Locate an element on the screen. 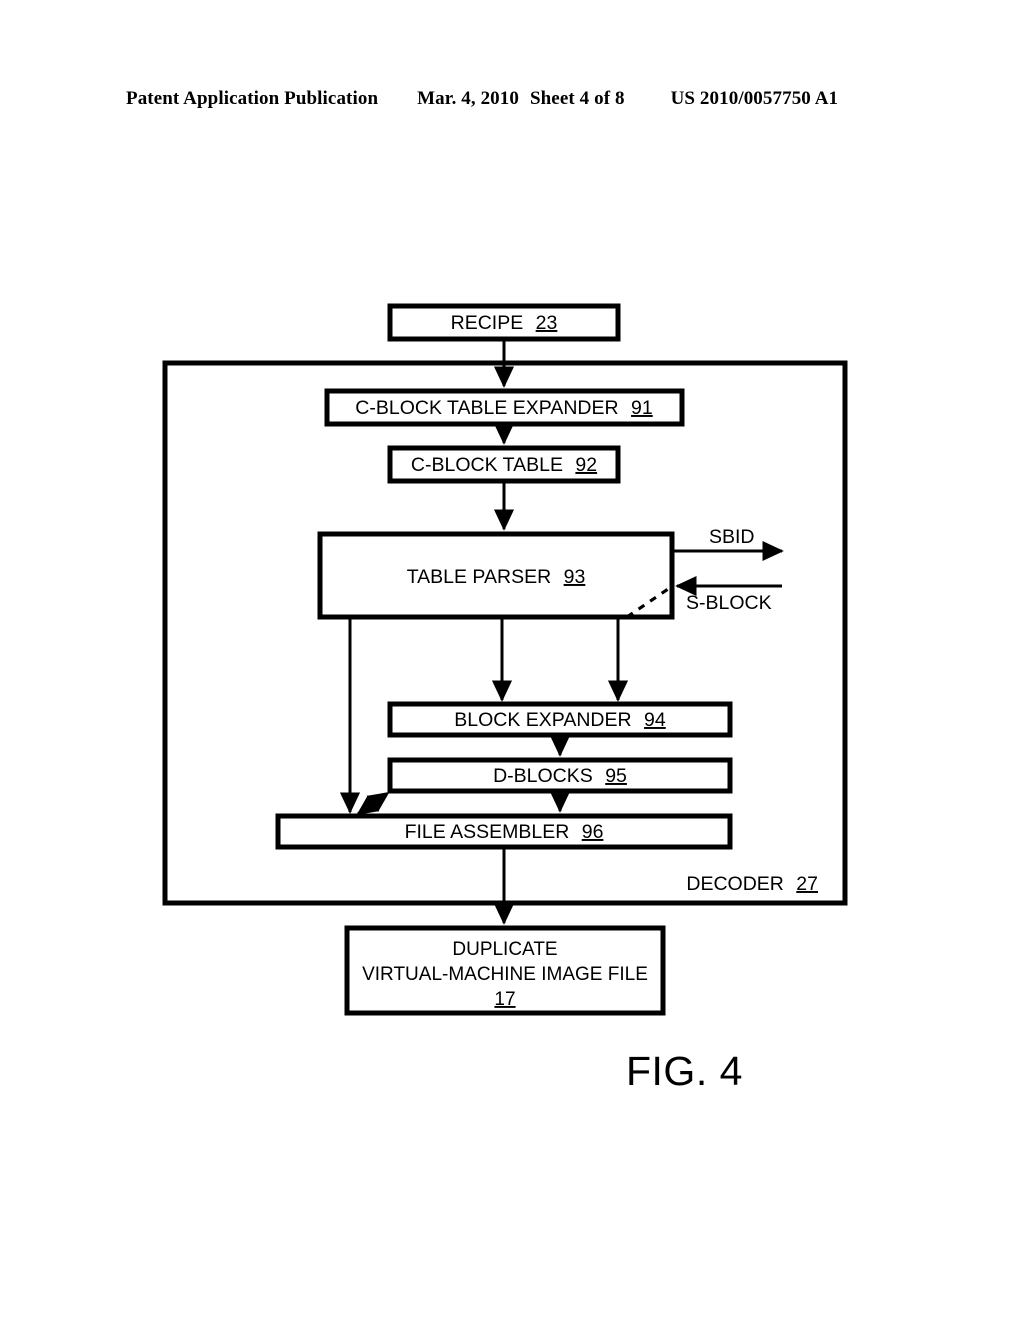  decoder-container-label: DECODER 27 is located at coordinates (752, 884).